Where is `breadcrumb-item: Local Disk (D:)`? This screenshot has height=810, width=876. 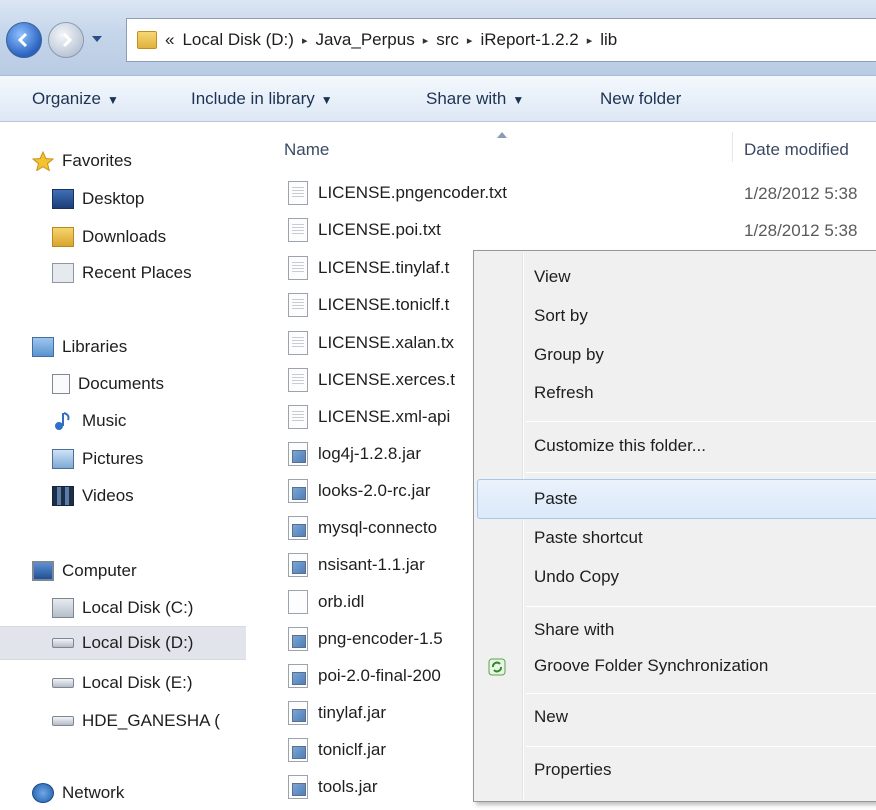 breadcrumb-item: Local Disk (D:) is located at coordinates (237, 40).